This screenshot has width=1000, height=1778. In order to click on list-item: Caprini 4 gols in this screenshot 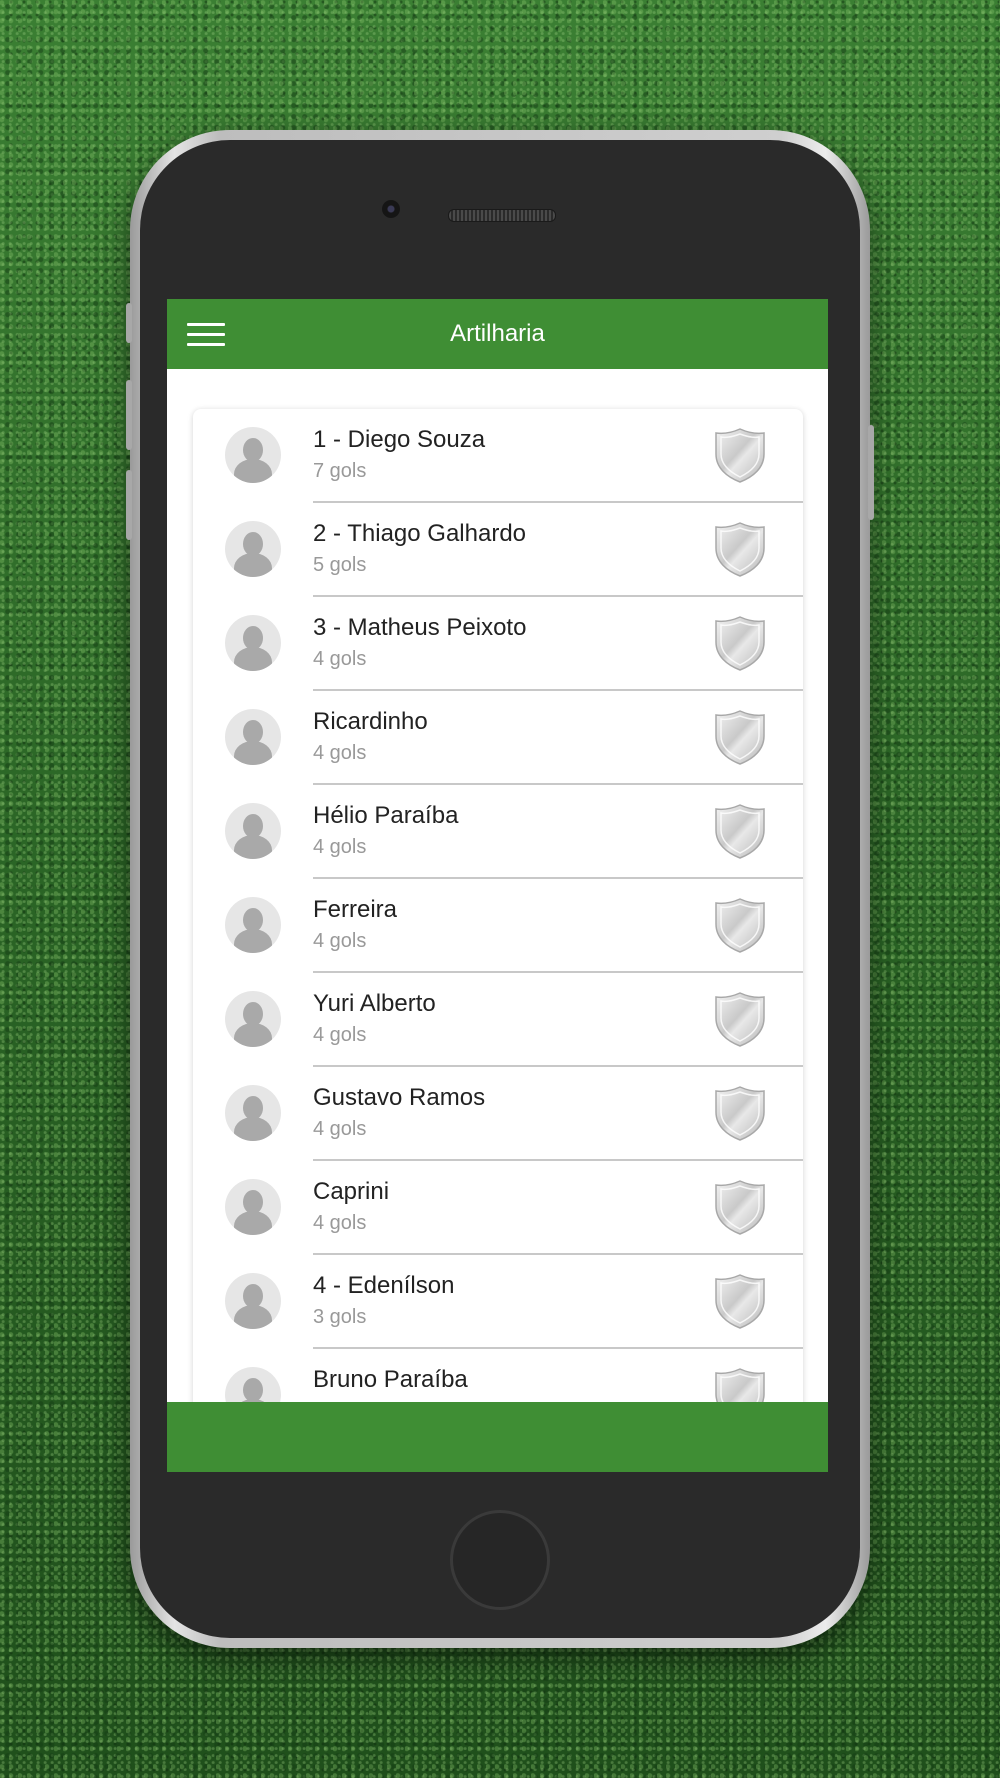, I will do `click(498, 1208)`.